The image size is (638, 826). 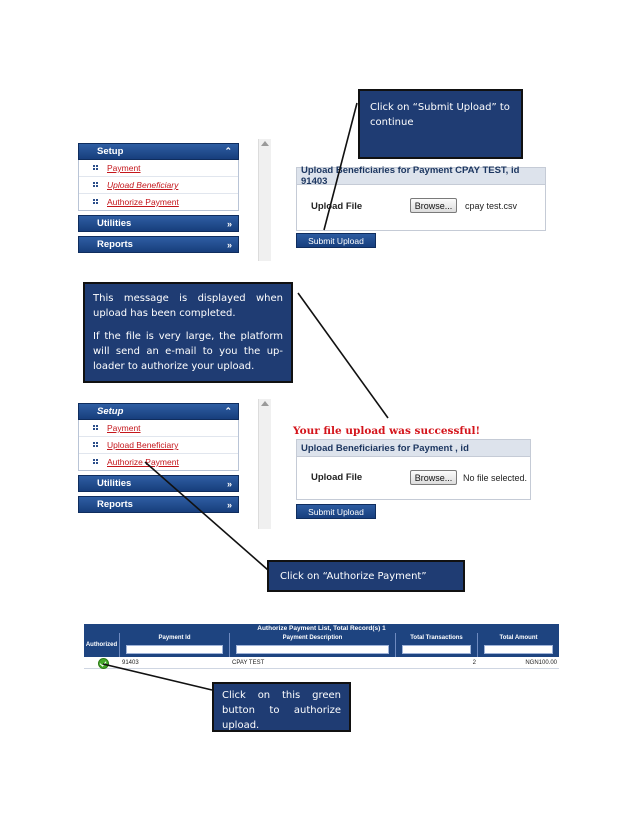 I want to click on selected-file-name: No file selected., so click(x=495, y=478).